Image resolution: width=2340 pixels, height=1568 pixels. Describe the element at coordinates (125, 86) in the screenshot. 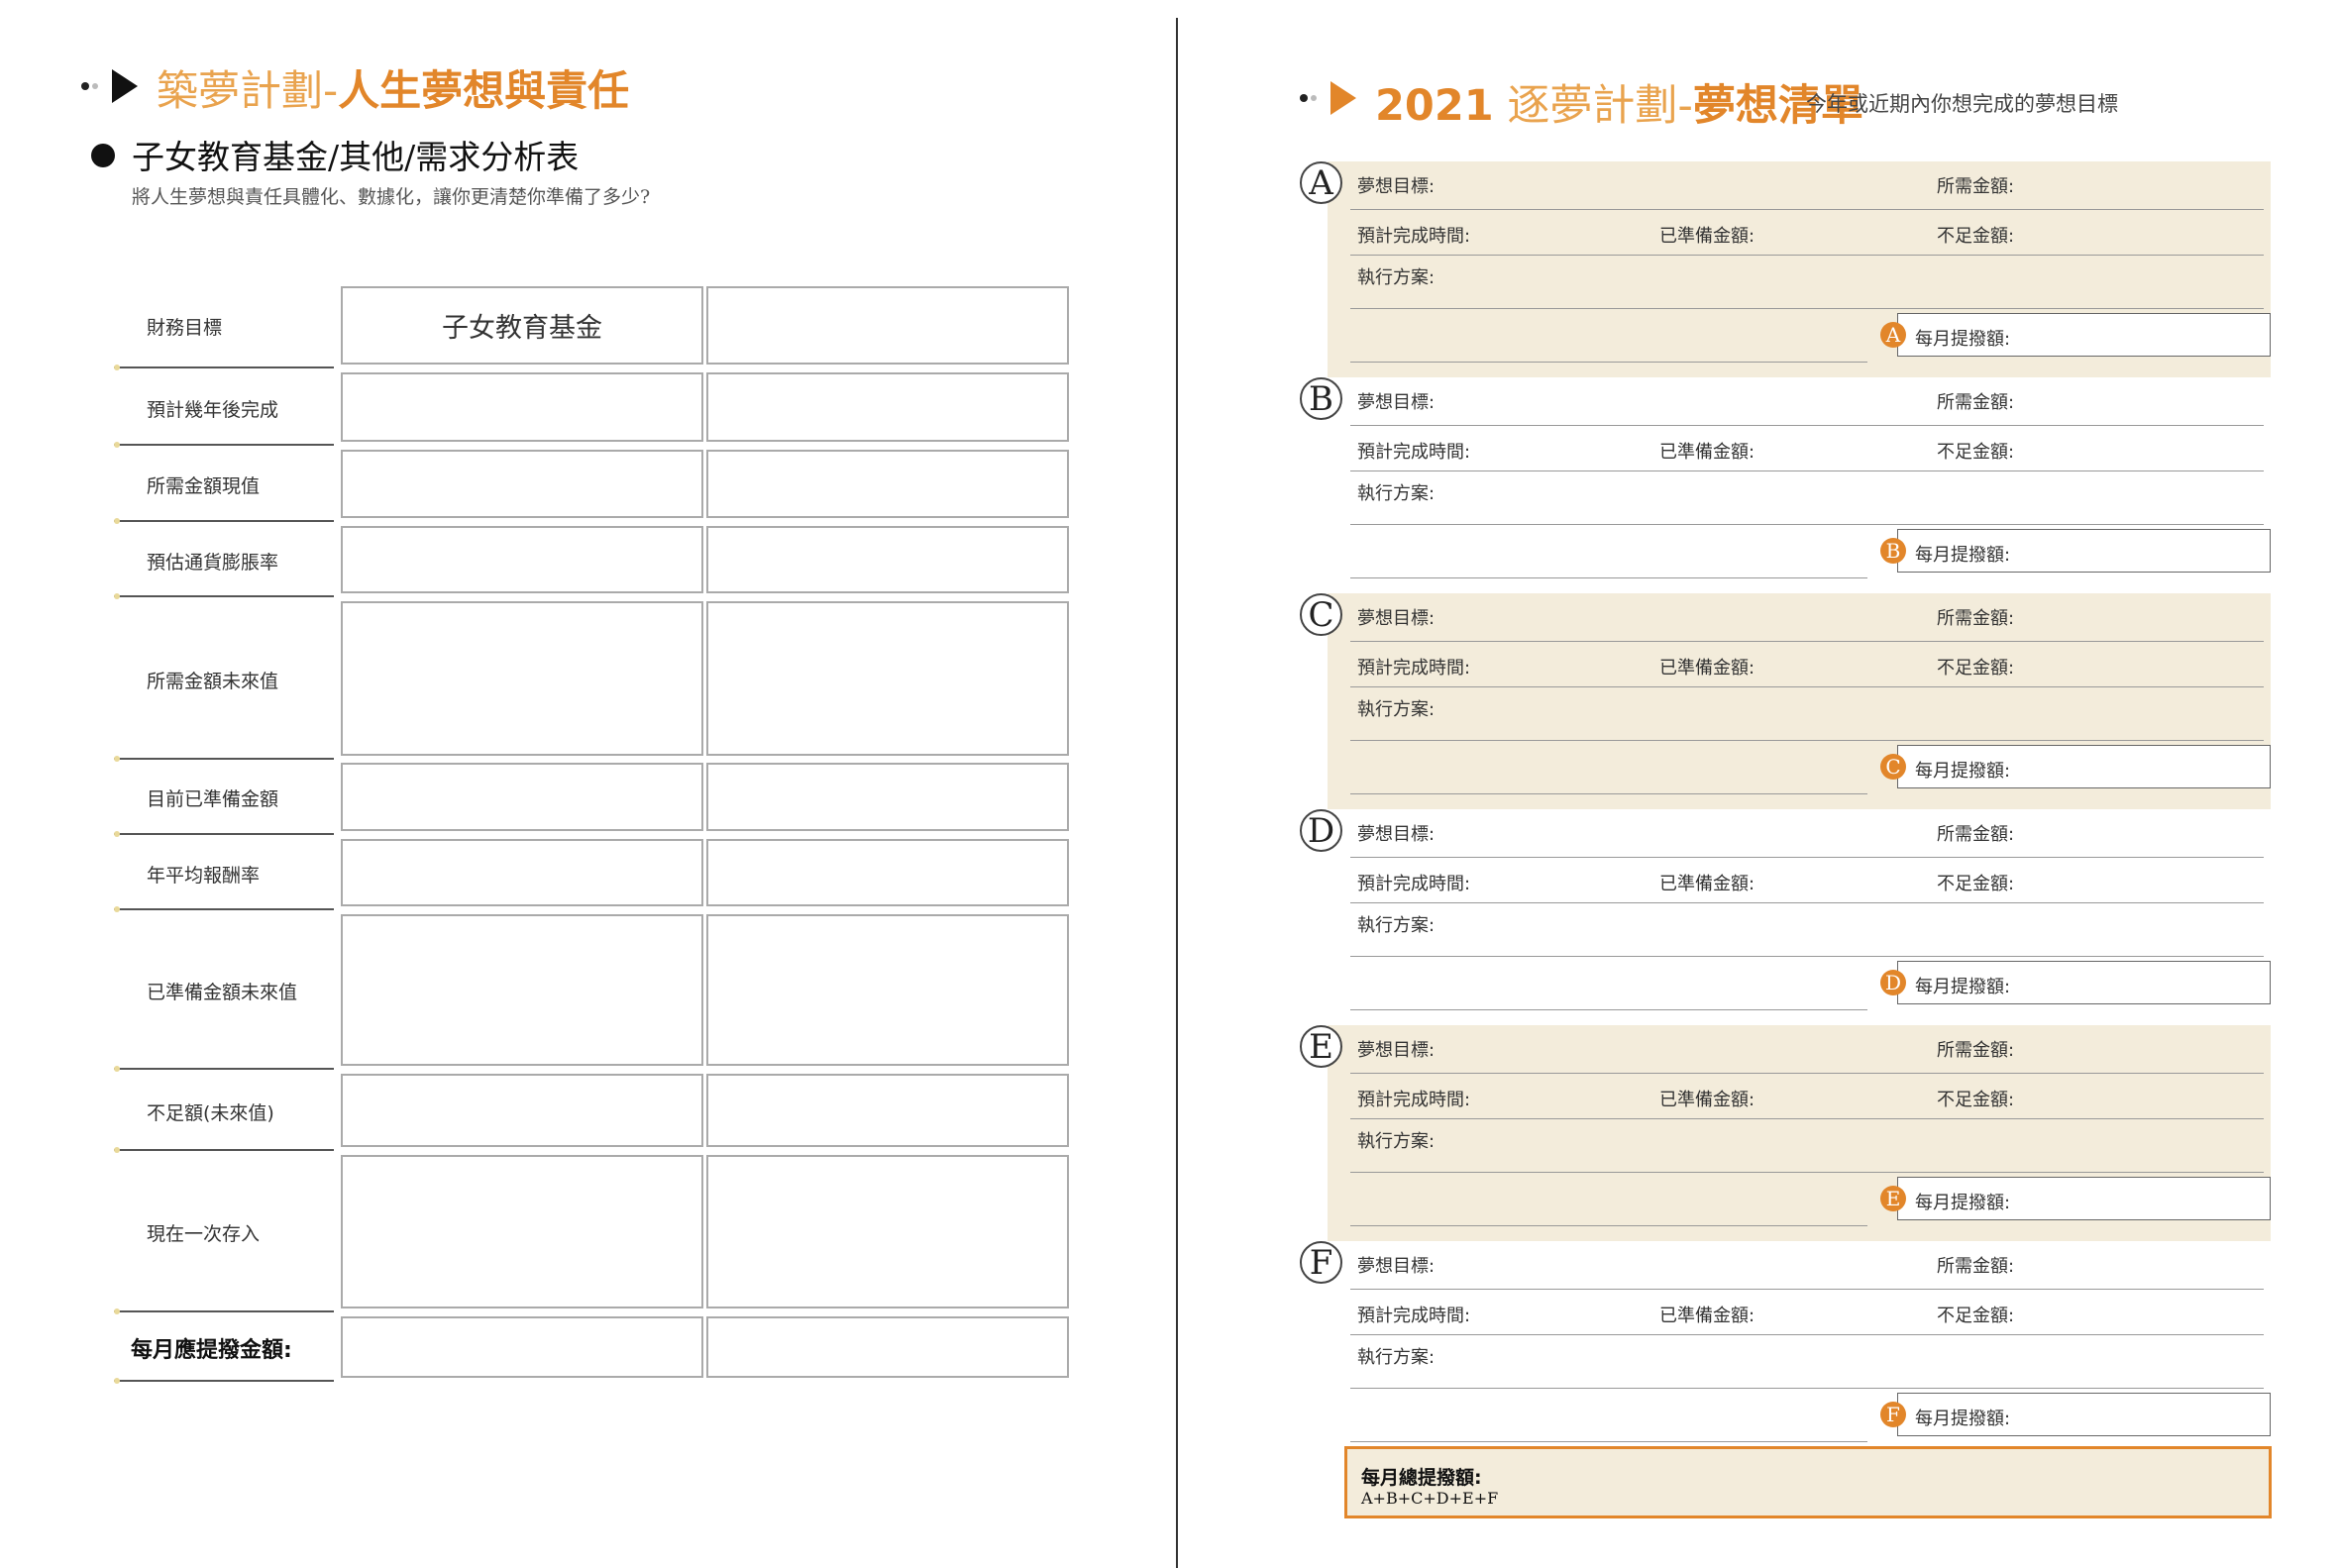

I see `triangle-icon` at that location.